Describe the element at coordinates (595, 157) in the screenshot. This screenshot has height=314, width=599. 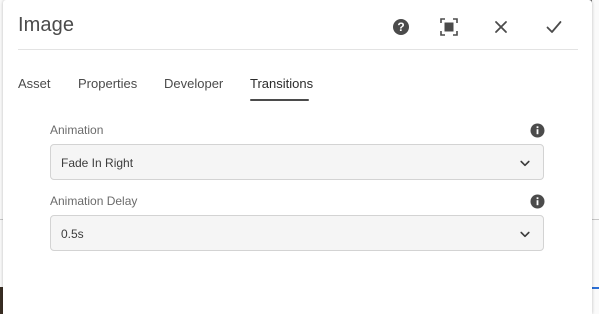
I see `background-panel-right` at that location.